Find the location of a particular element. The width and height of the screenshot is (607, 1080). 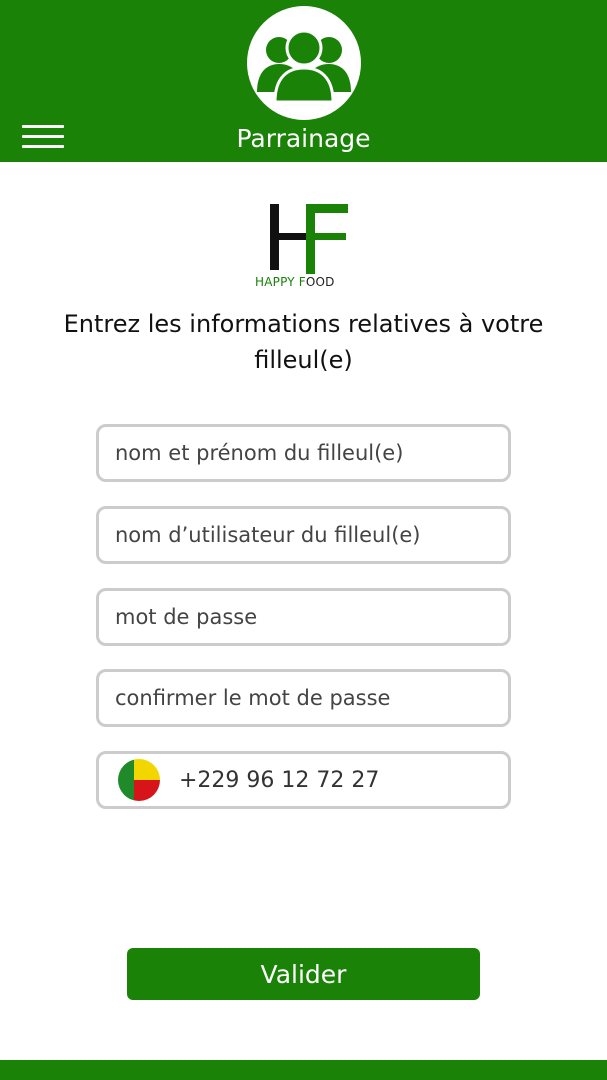

benin-flag-icon is located at coordinates (139, 780).